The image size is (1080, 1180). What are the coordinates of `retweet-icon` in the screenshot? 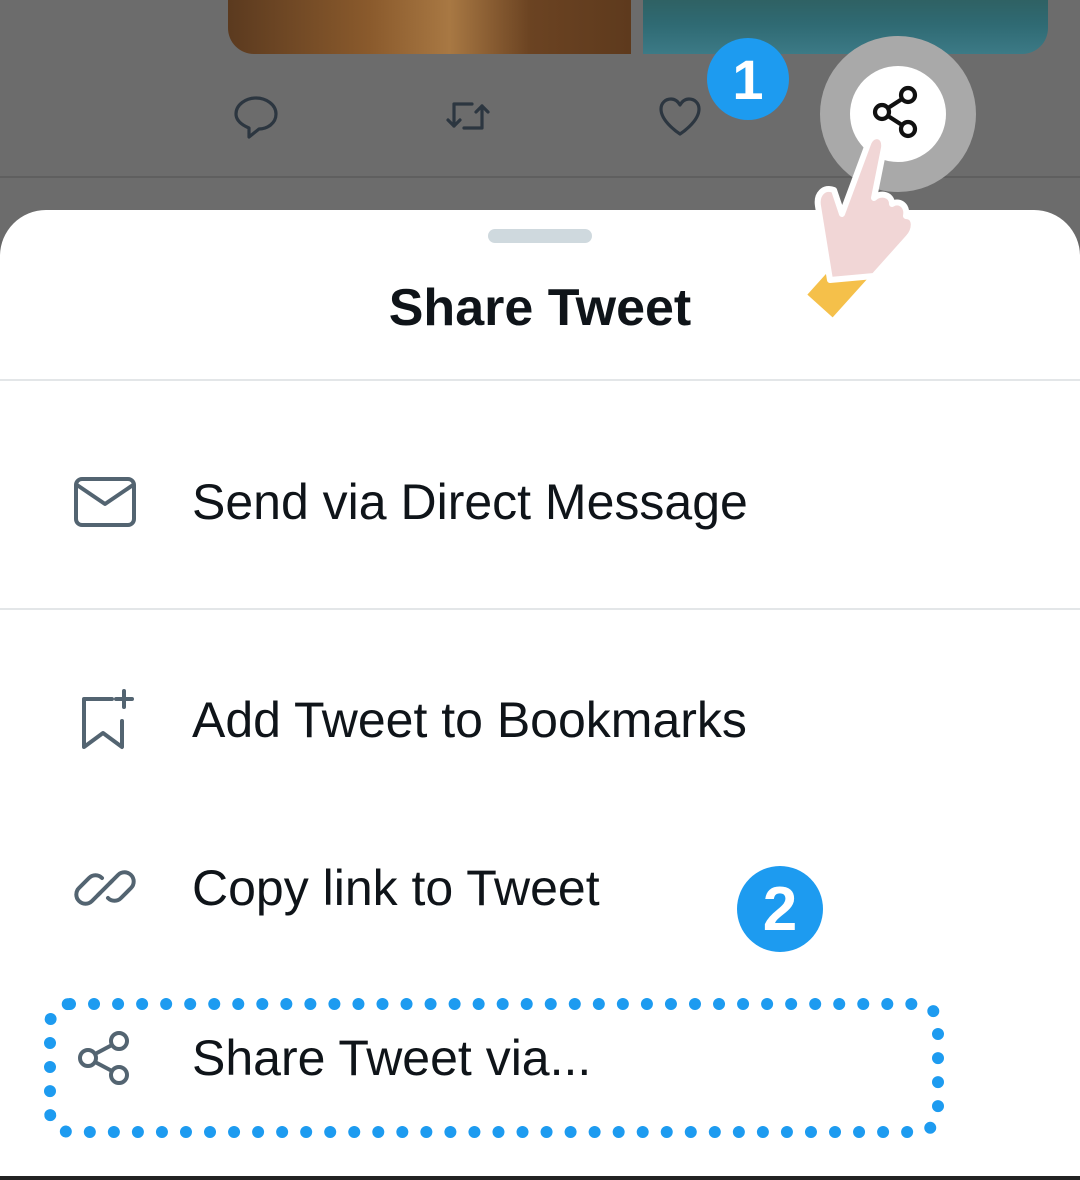 It's located at (468, 116).